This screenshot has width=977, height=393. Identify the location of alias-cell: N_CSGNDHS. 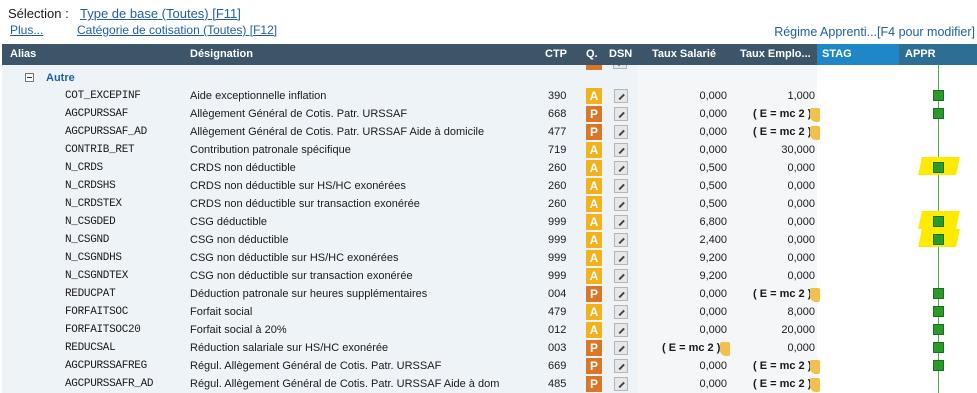
(93, 258).